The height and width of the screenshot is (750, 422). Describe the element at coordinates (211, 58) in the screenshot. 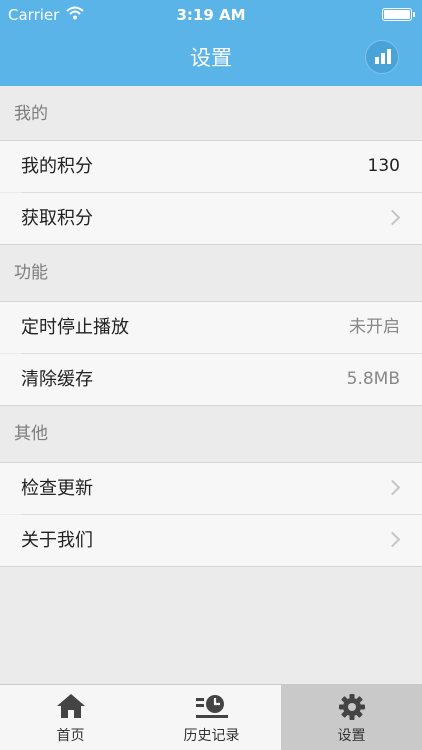

I see `page-title: 设置` at that location.